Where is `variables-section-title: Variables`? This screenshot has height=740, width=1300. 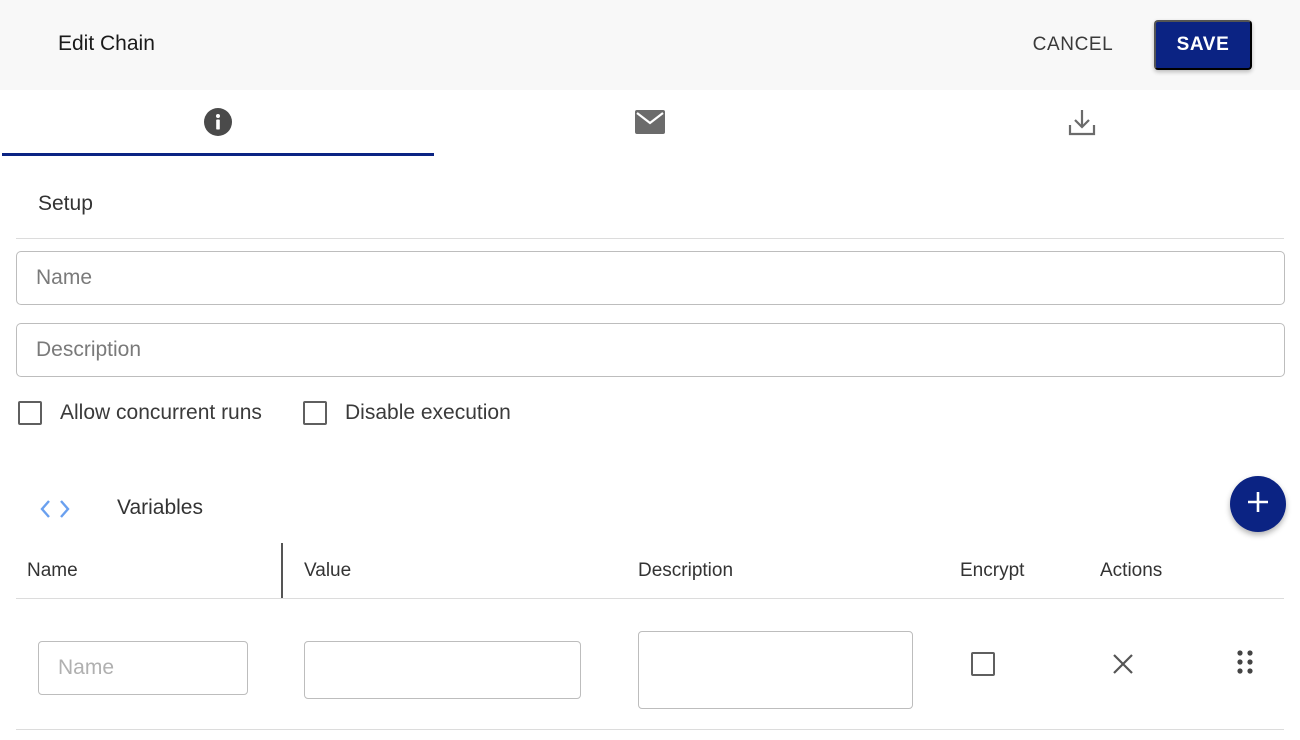 variables-section-title: Variables is located at coordinates (160, 507).